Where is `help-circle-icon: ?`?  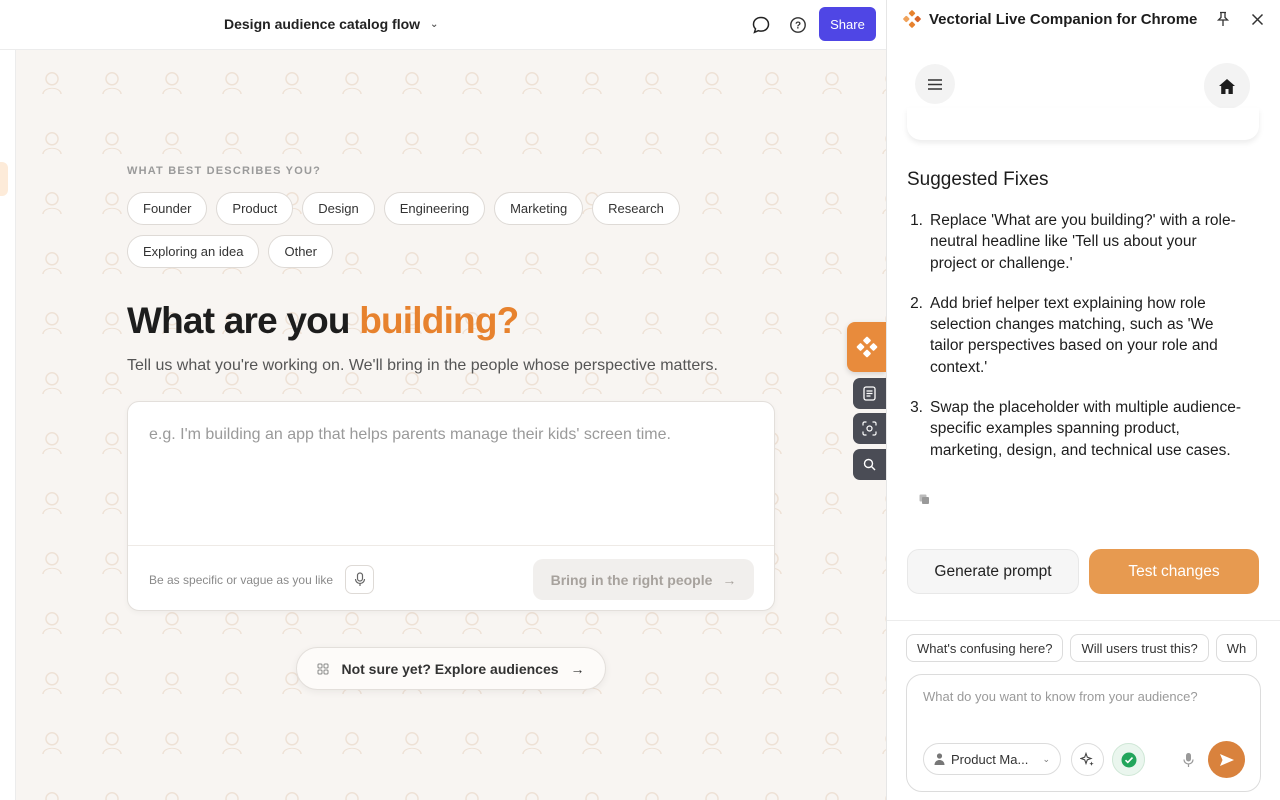
help-circle-icon: ? is located at coordinates (798, 25).